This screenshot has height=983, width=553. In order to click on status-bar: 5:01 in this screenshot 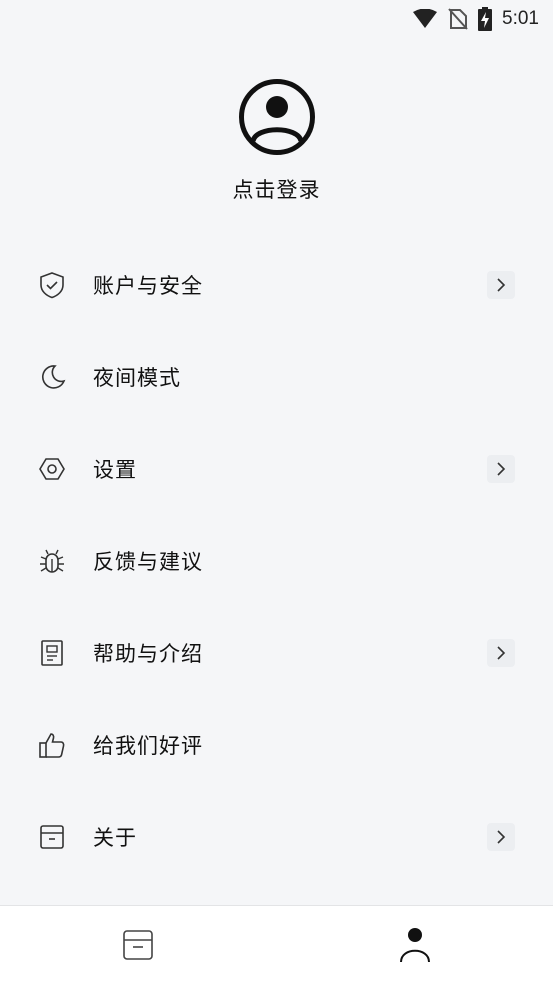, I will do `click(276, 19)`.